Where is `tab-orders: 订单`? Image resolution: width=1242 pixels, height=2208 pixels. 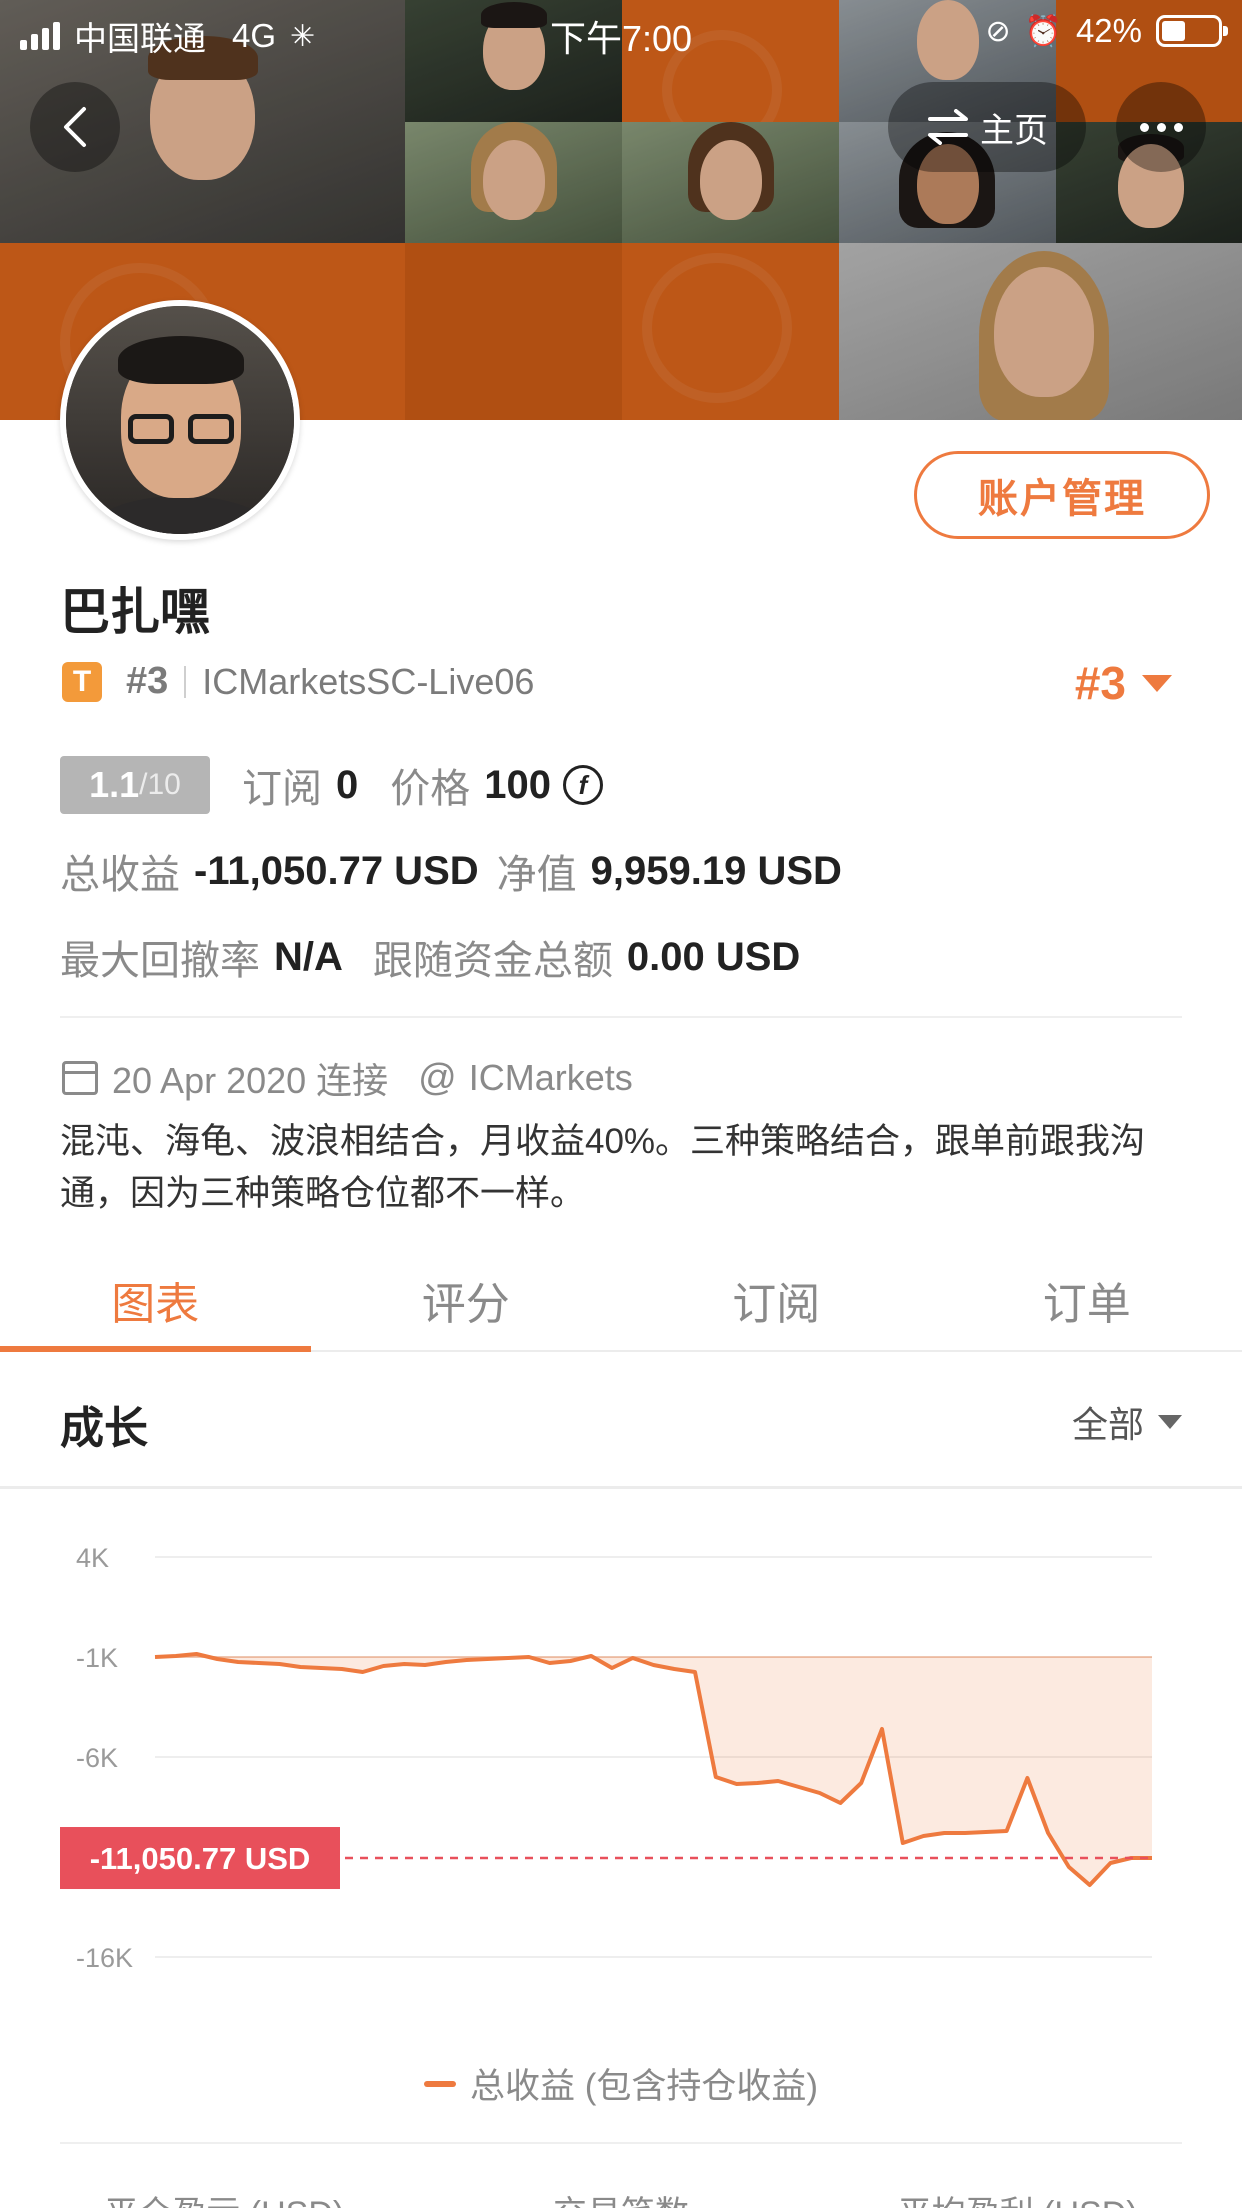
tab-orders: 订单 is located at coordinates (1087, 1300).